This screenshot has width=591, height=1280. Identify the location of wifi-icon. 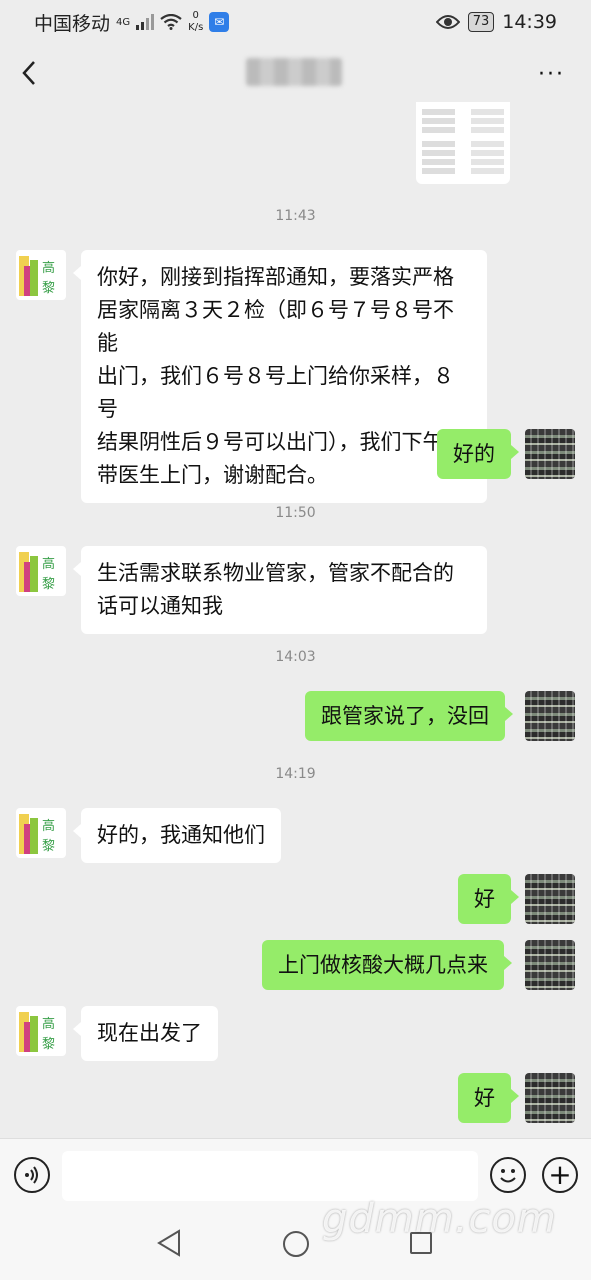
(171, 22).